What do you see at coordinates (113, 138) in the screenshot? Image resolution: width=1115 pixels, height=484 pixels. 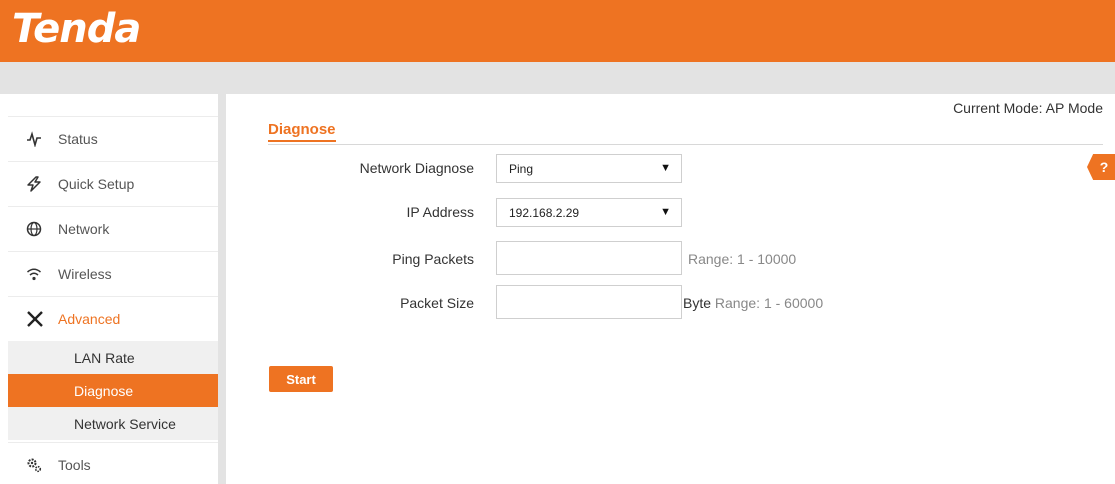 I see `sidebar-item-status: Status` at bounding box center [113, 138].